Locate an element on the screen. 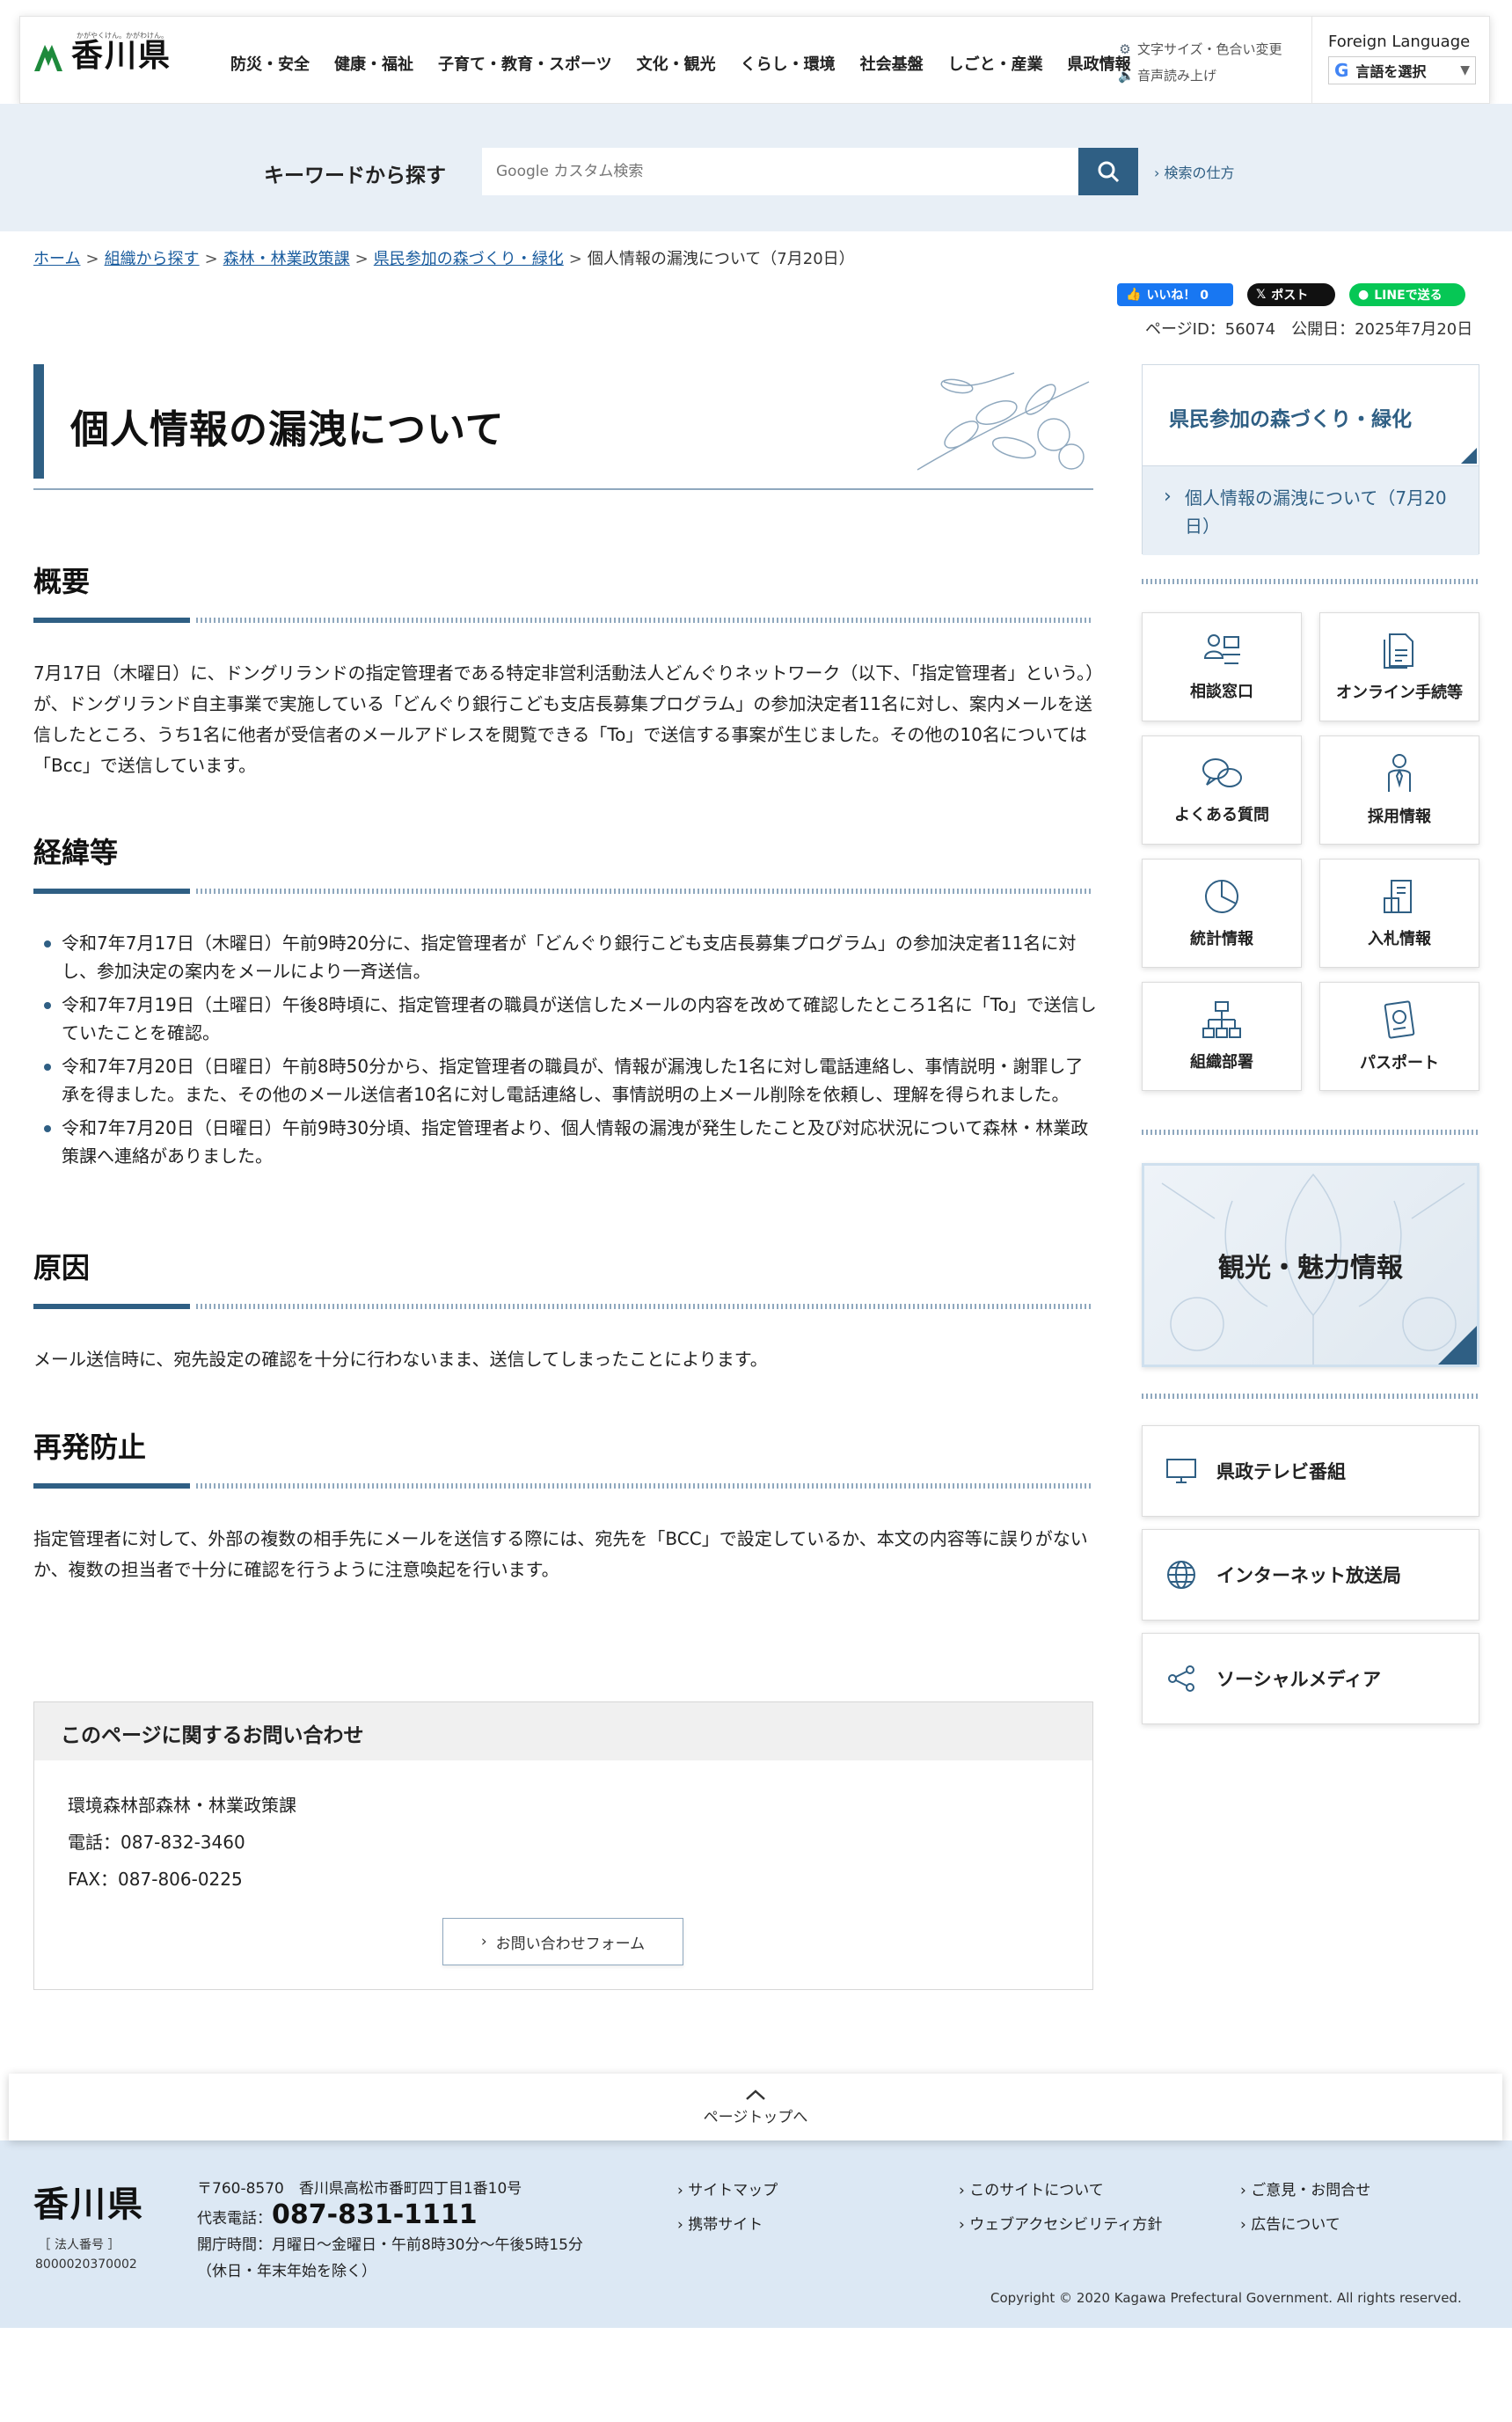 The width and height of the screenshot is (1512, 2422). page-title-box: 個人情報の漏洩について is located at coordinates (563, 427).